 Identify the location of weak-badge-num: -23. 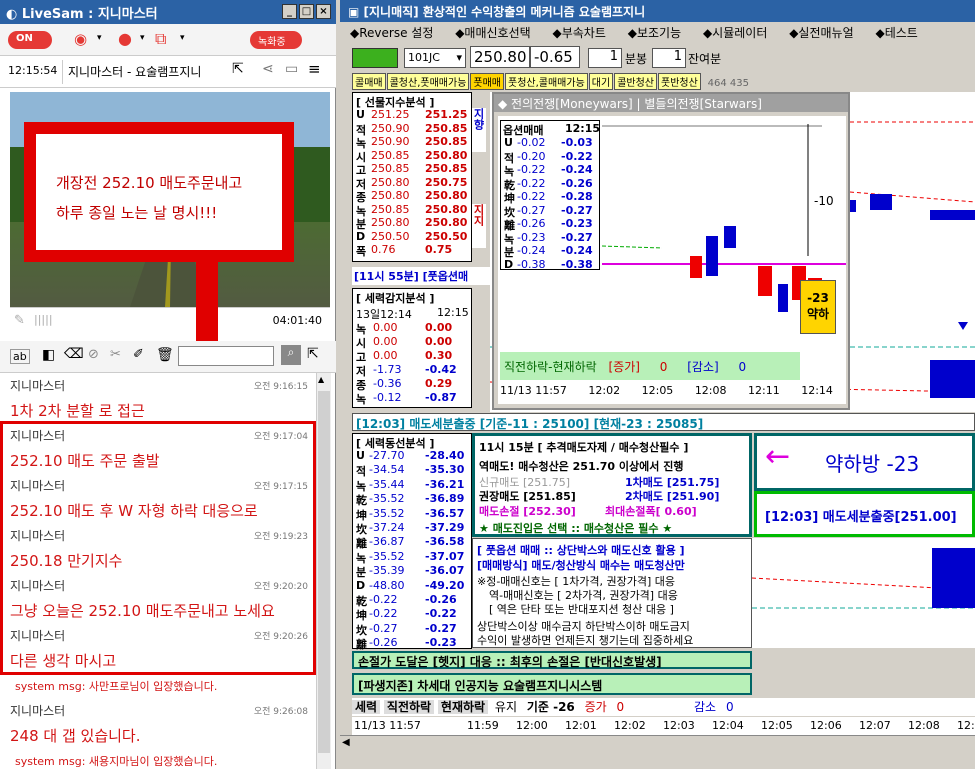
(818, 298).